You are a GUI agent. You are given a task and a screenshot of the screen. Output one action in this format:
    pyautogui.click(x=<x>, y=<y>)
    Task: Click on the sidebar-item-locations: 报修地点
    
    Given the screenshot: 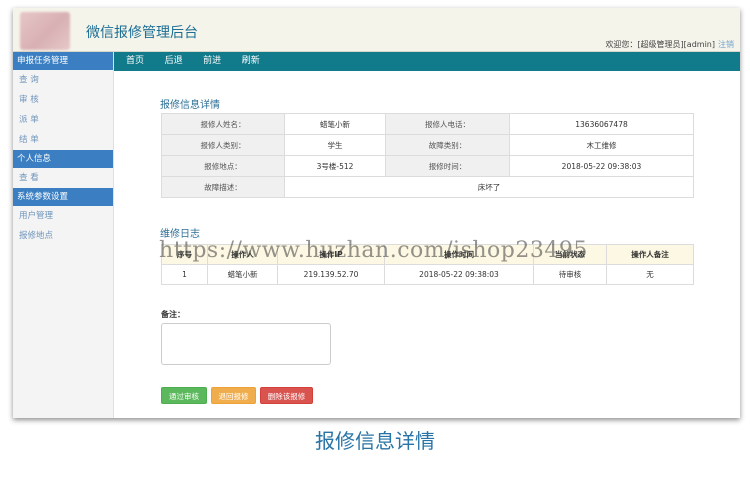 What is the action you would take?
    pyautogui.click(x=63, y=236)
    